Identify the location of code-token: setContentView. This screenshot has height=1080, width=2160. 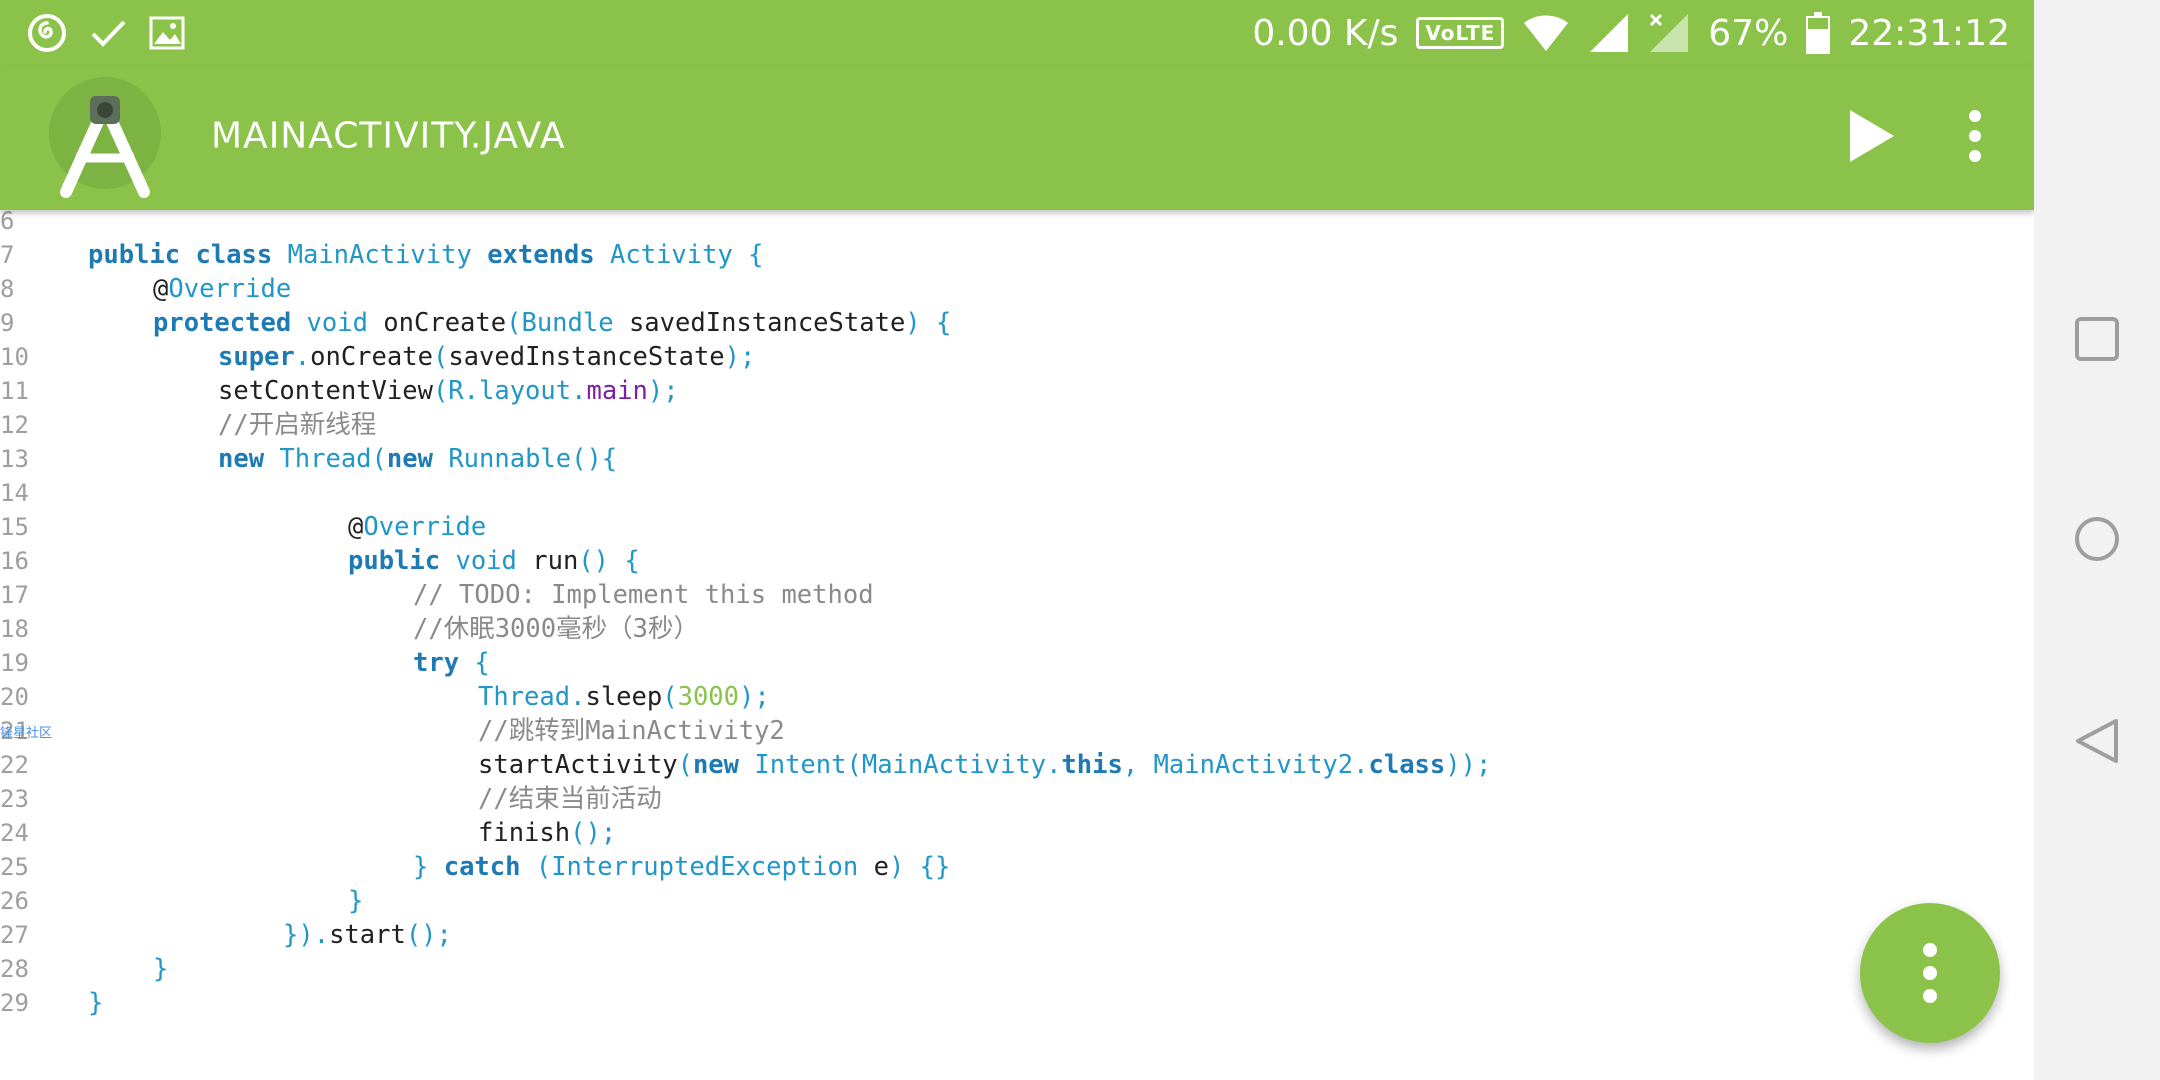
(325, 391).